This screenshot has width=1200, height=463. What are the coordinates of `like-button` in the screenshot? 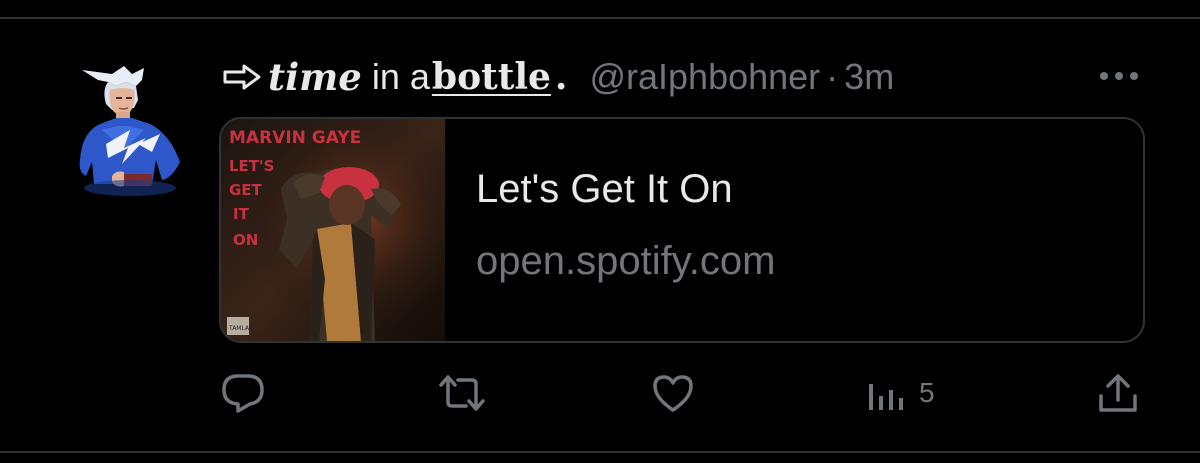 It's located at (673, 393).